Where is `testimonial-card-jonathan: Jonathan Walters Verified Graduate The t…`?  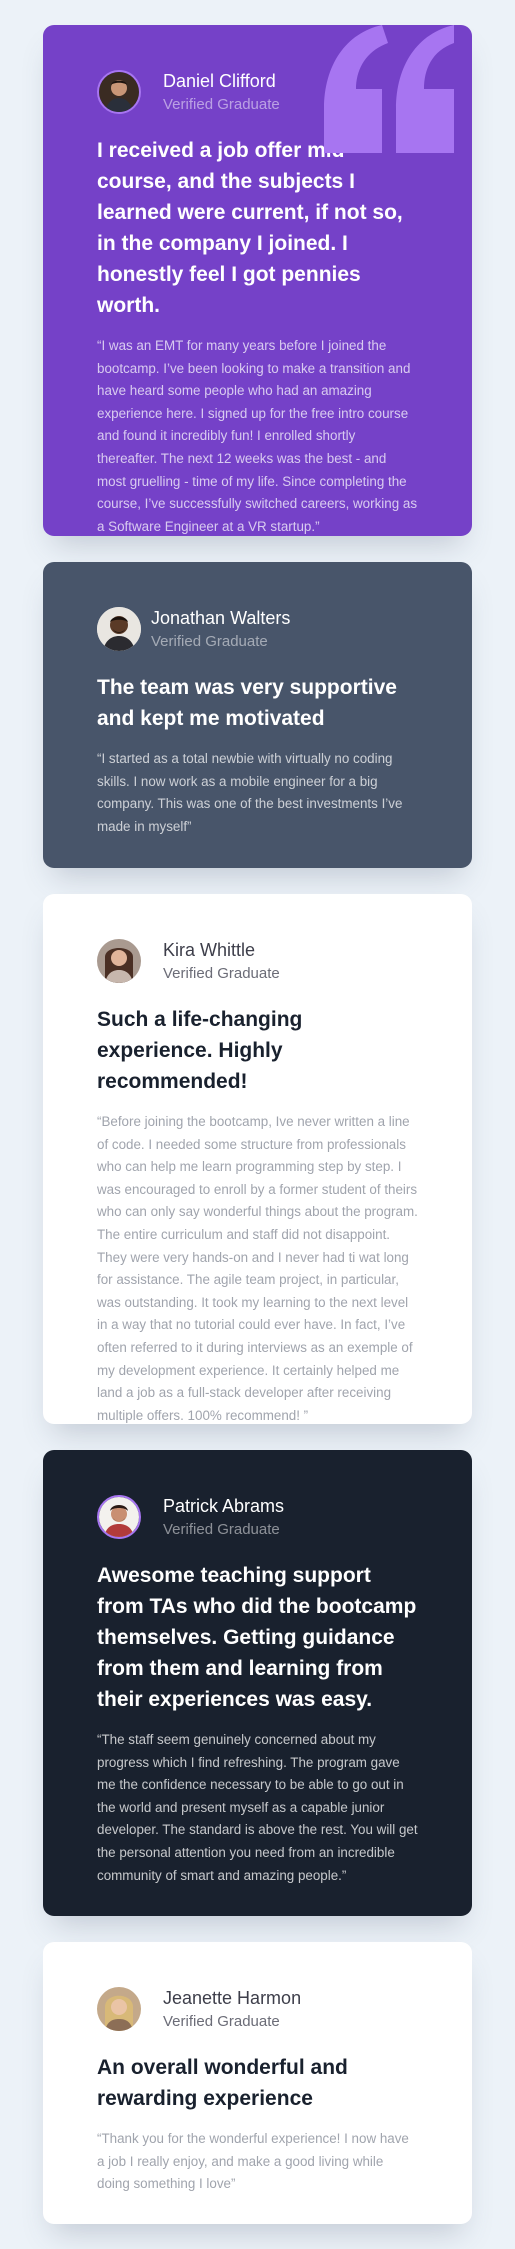 testimonial-card-jonathan: Jonathan Walters Verified Graduate The t… is located at coordinates (257, 715).